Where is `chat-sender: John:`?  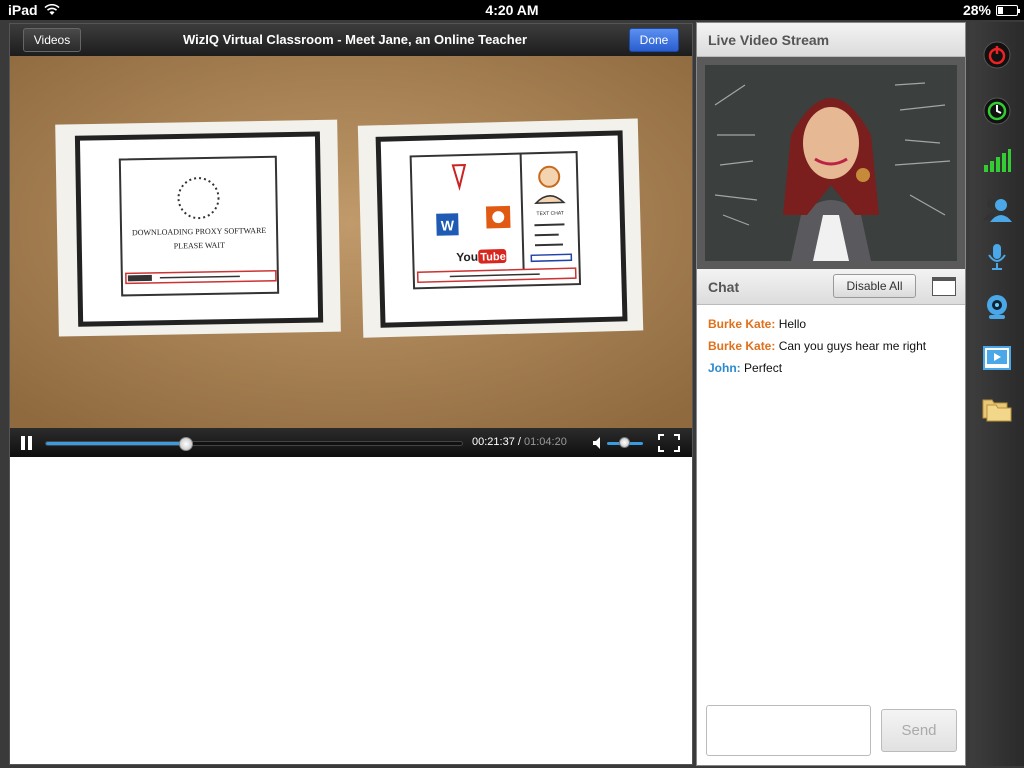
chat-sender: John: is located at coordinates (724, 368).